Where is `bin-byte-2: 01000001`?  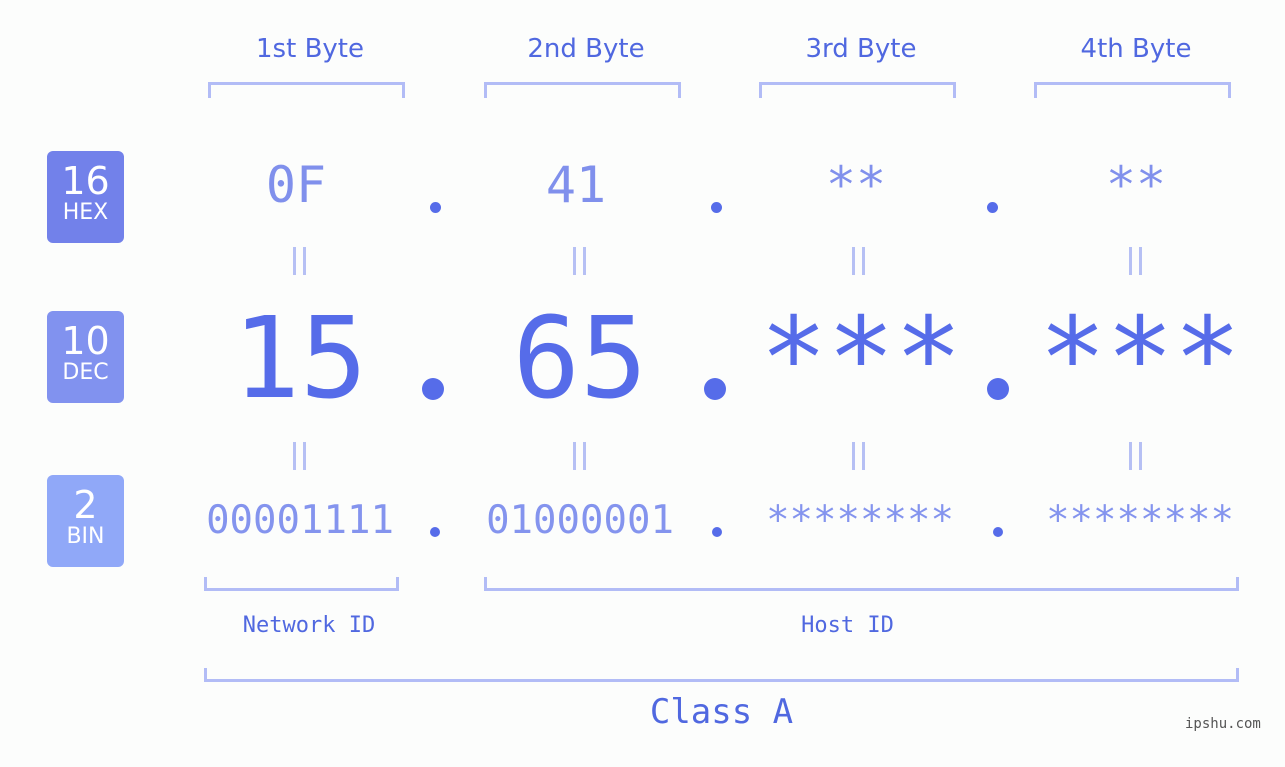
bin-byte-2: 01000001 is located at coordinates (580, 520).